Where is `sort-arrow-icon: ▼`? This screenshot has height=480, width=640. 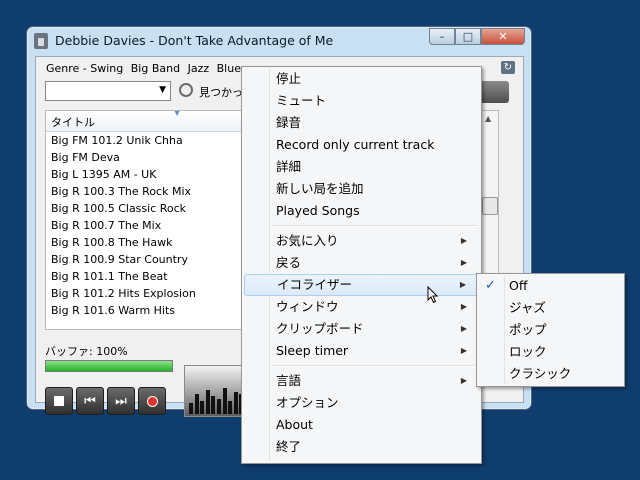 sort-arrow-icon: ▼ is located at coordinates (177, 113).